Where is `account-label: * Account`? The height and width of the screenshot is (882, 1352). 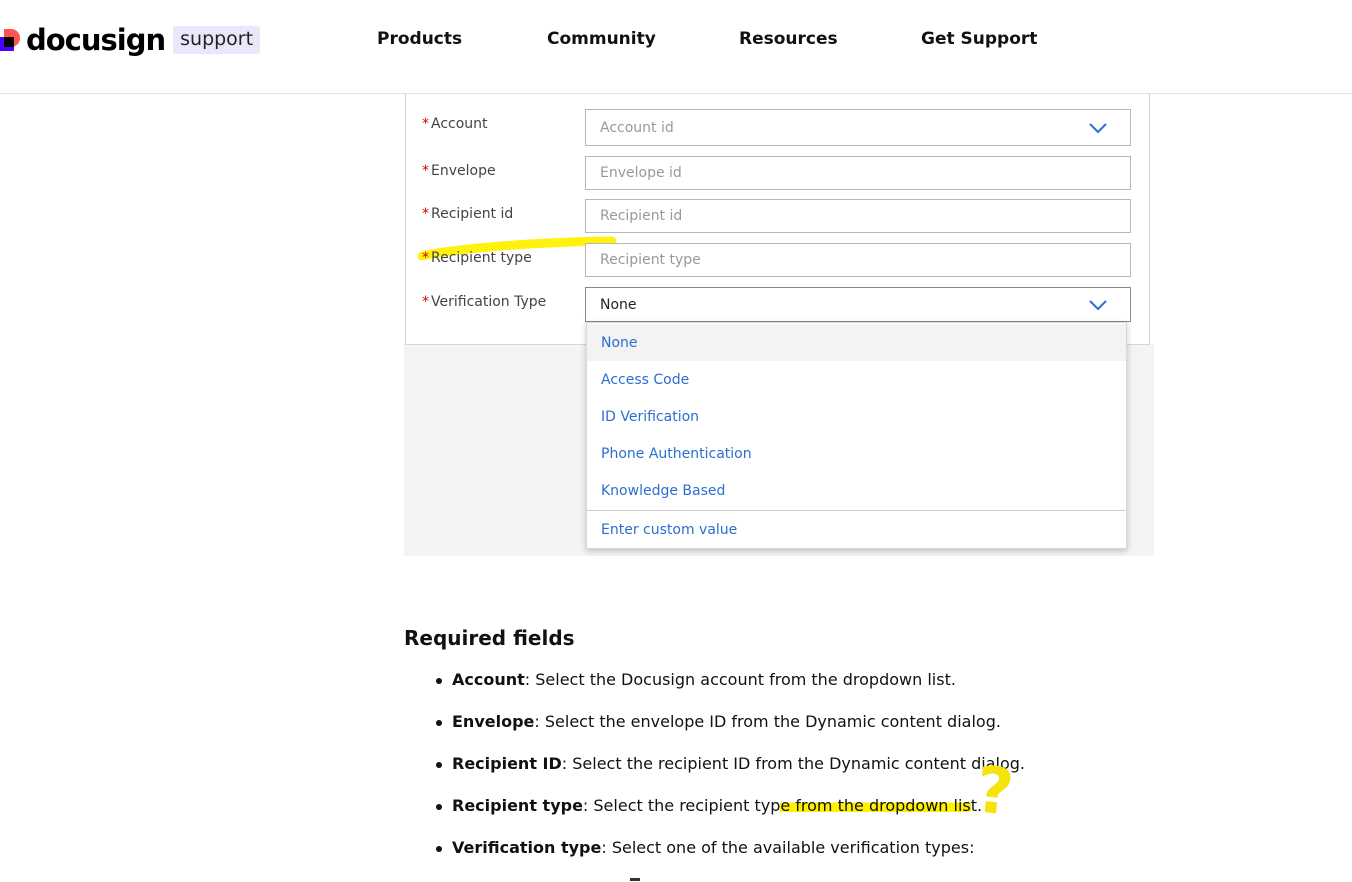
account-label: * Account is located at coordinates (455, 124).